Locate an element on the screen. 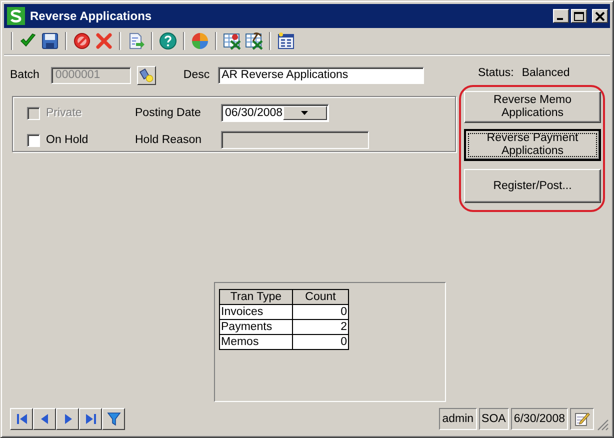 This screenshot has width=614, height=438. filter-button is located at coordinates (113, 419).